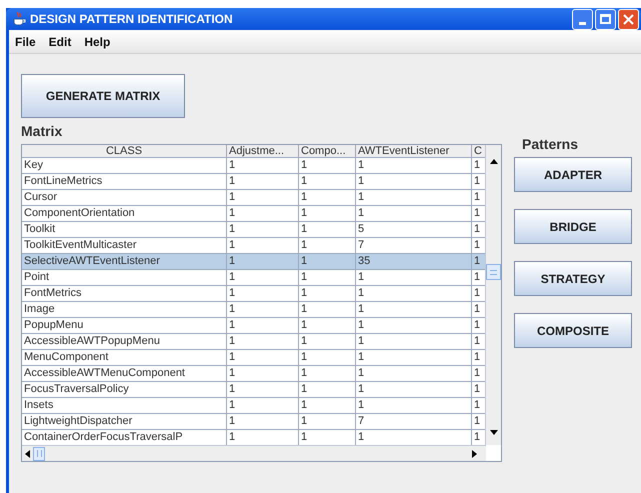 The height and width of the screenshot is (493, 641). What do you see at coordinates (573, 174) in the screenshot?
I see `pattern-button: ADAPTER` at bounding box center [573, 174].